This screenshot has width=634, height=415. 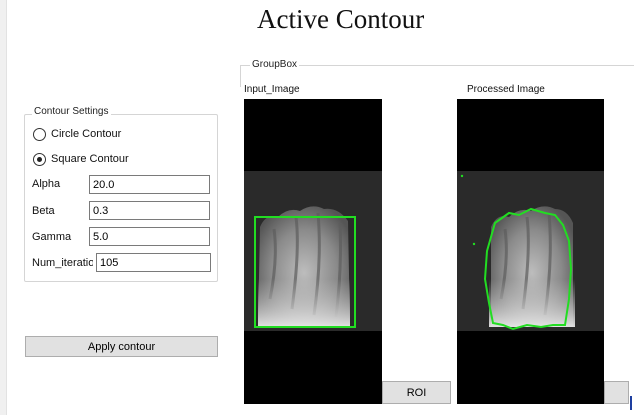 What do you see at coordinates (71, 111) in the screenshot?
I see `contour-settings-title: Contour Settings` at bounding box center [71, 111].